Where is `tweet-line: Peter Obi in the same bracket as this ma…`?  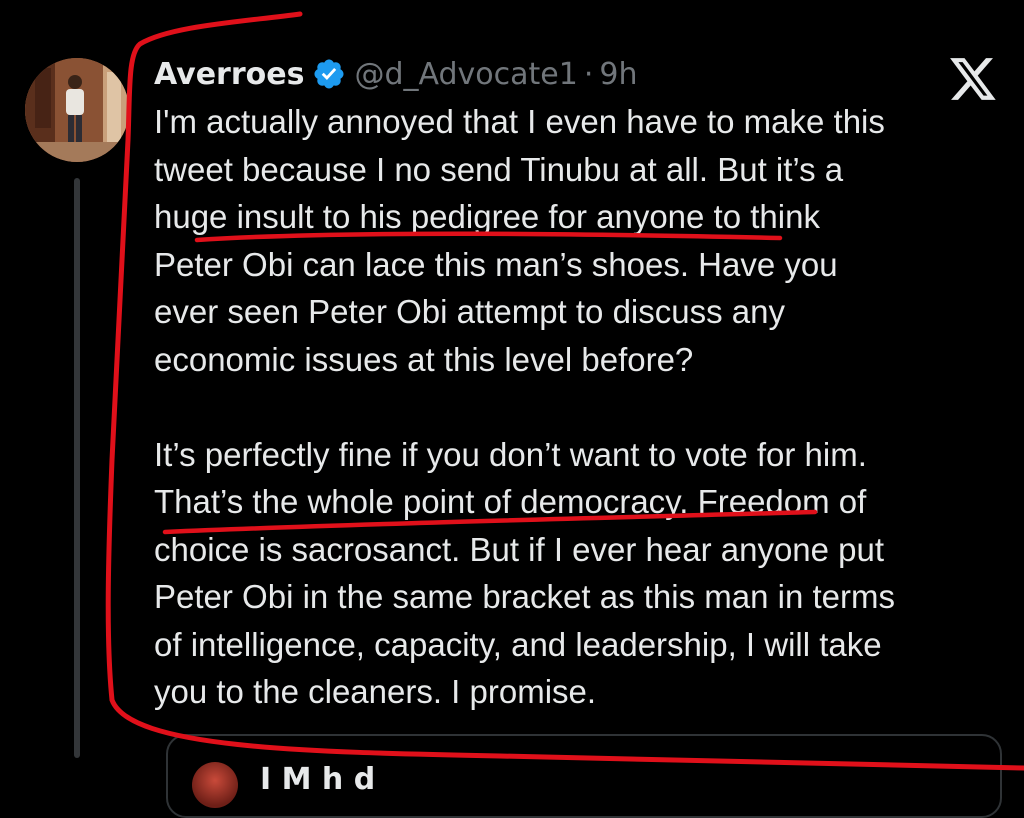
tweet-line: Peter Obi in the same bracket as this ma… is located at coordinates (524, 596).